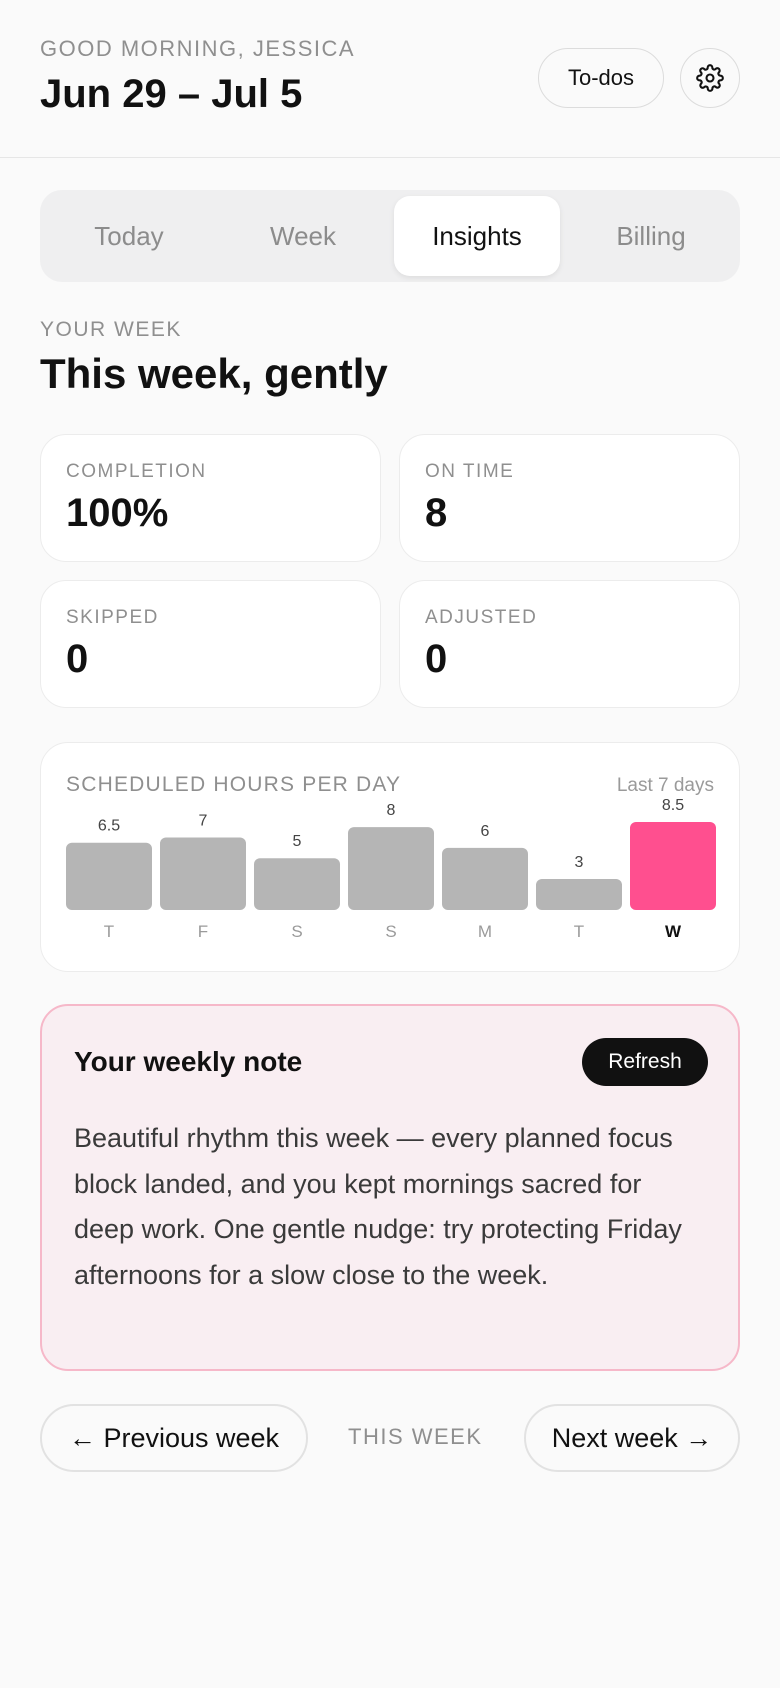 The width and height of the screenshot is (780, 1688). I want to click on stat-card-on-time: ON TIME 8, so click(569, 498).